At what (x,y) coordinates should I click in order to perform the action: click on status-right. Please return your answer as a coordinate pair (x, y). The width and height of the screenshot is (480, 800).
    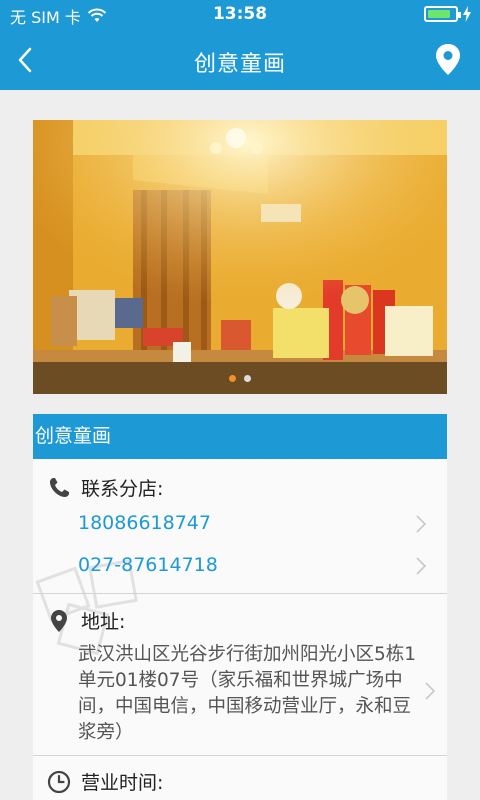
    Looking at the image, I should click on (448, 14).